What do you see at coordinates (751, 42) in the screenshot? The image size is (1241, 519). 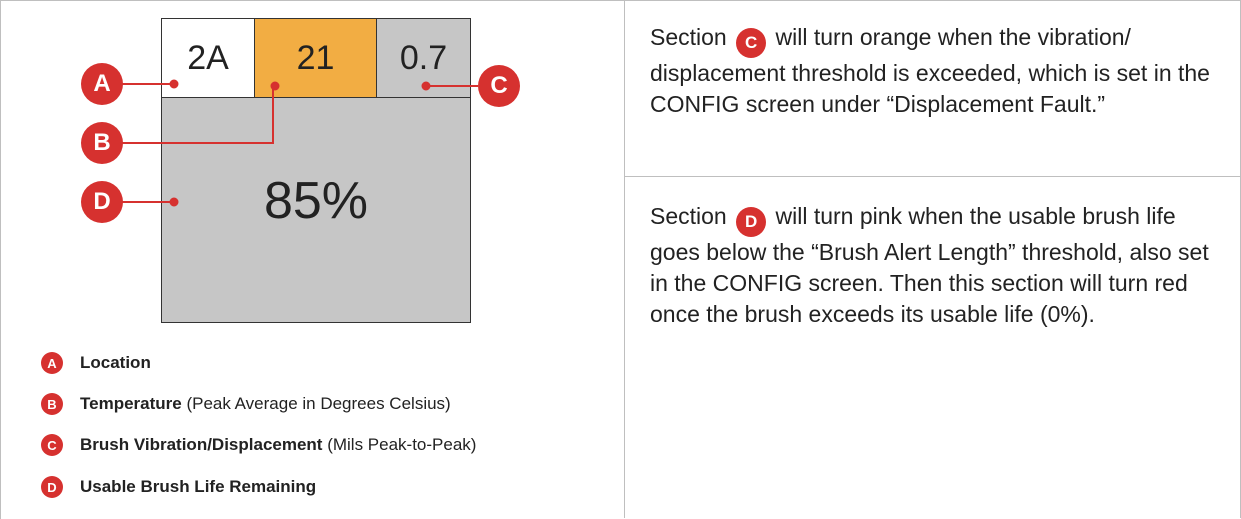 I see `inline-badge-c: C` at bounding box center [751, 42].